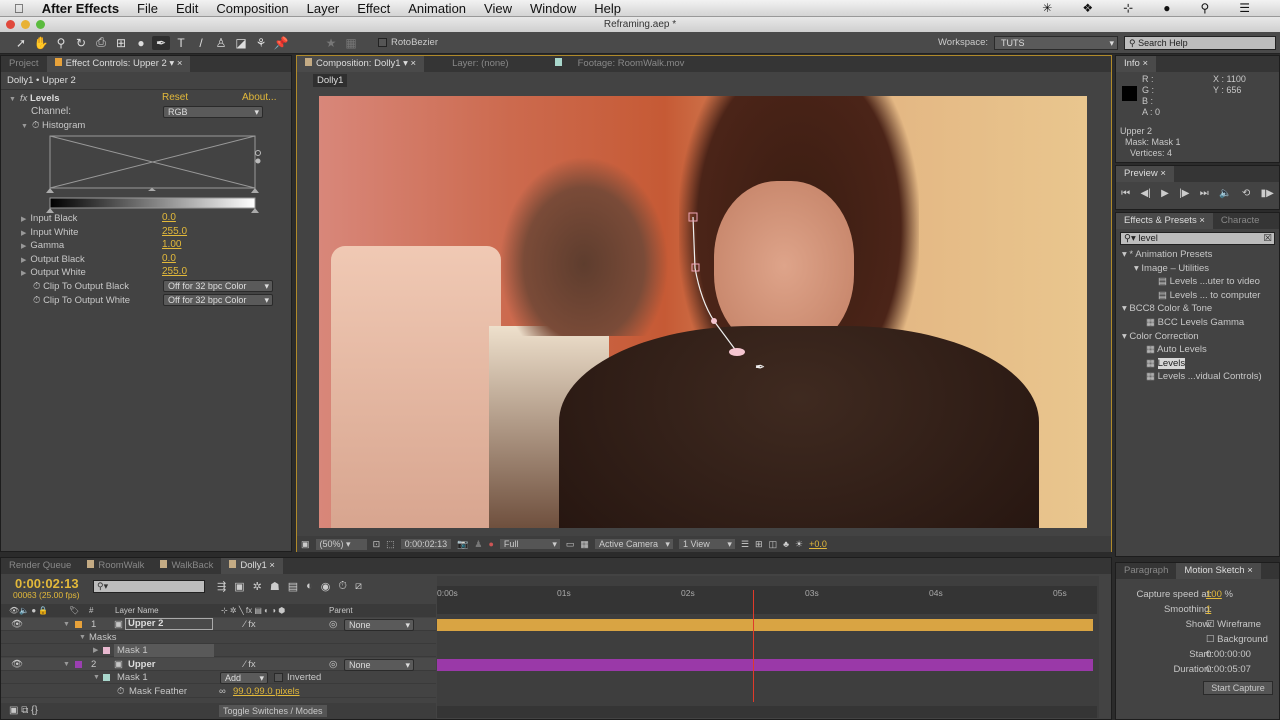 This screenshot has width=1280, height=720. Describe the element at coordinates (1166, 8) in the screenshot. I see `user-icon: ●` at that location.